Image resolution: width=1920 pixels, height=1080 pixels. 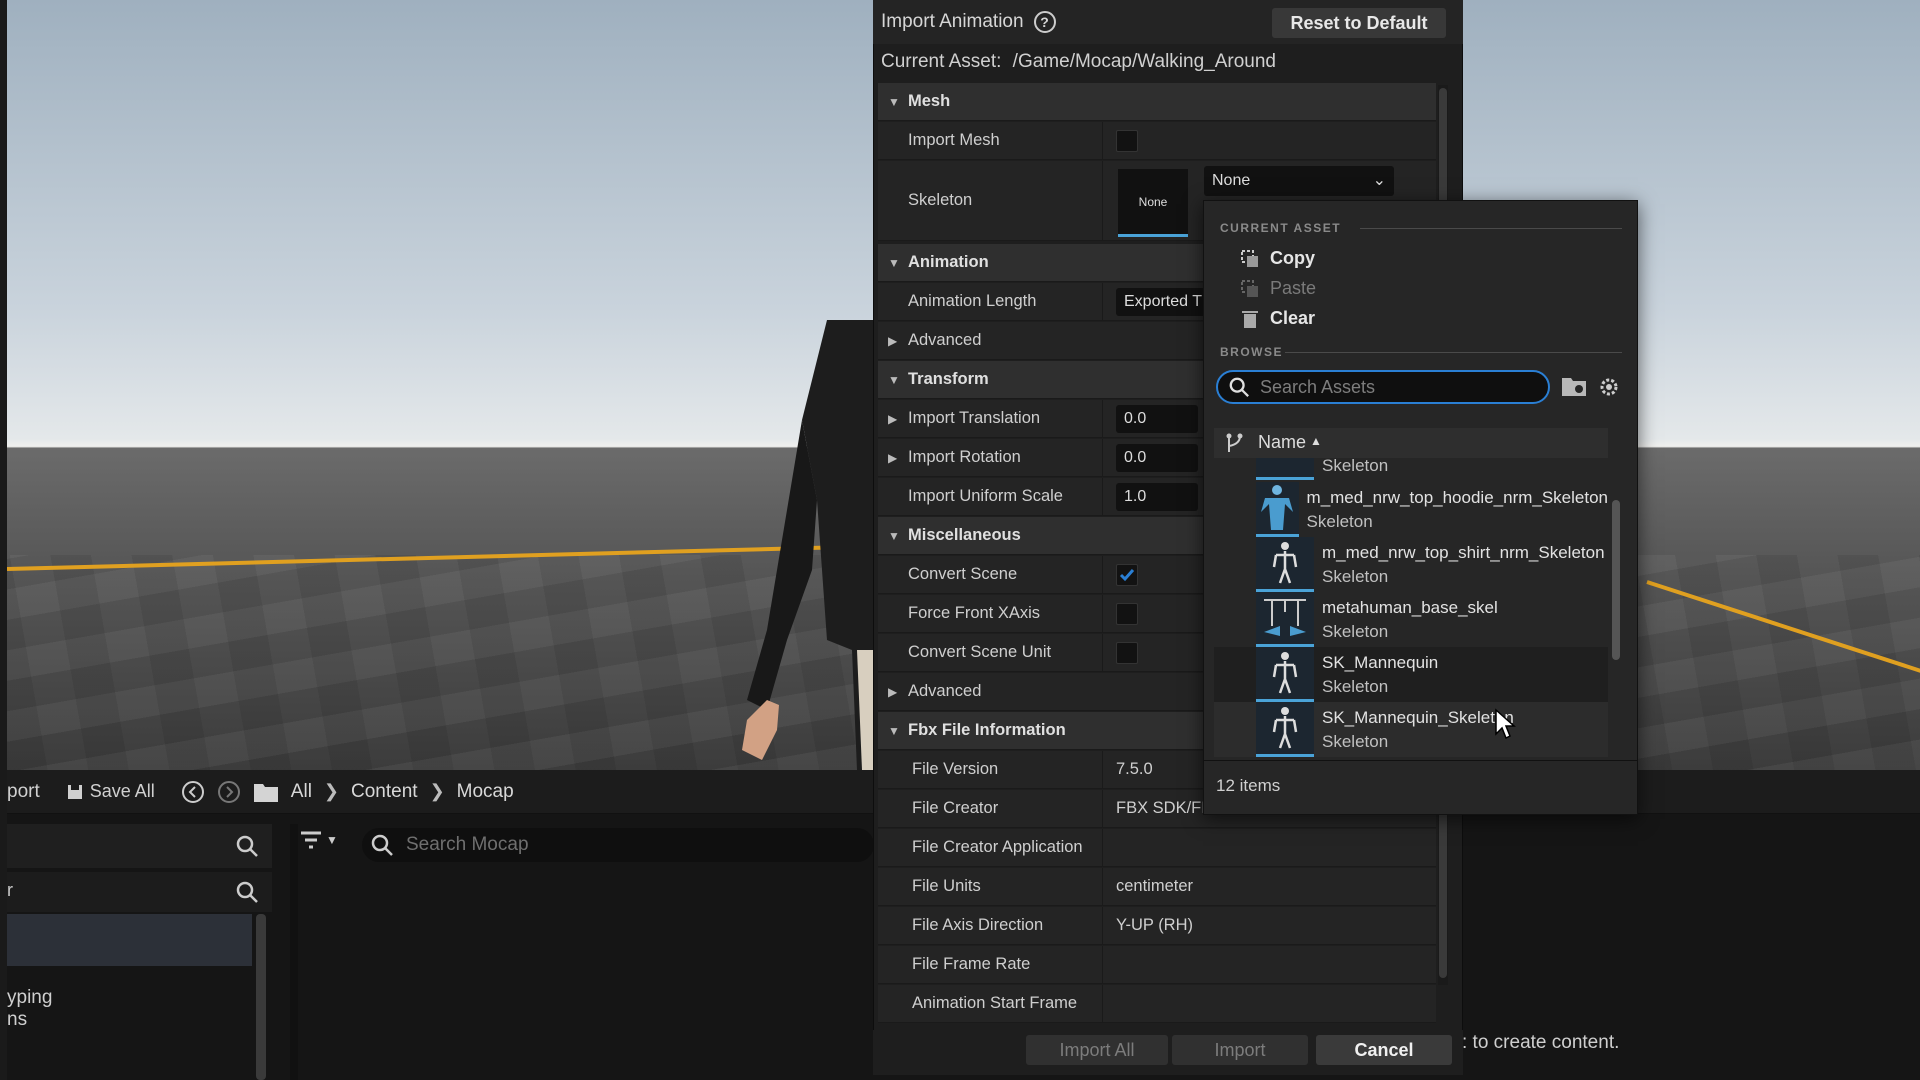 What do you see at coordinates (331, 791) in the screenshot?
I see `breadcrumb-chevron-icon: ❯` at bounding box center [331, 791].